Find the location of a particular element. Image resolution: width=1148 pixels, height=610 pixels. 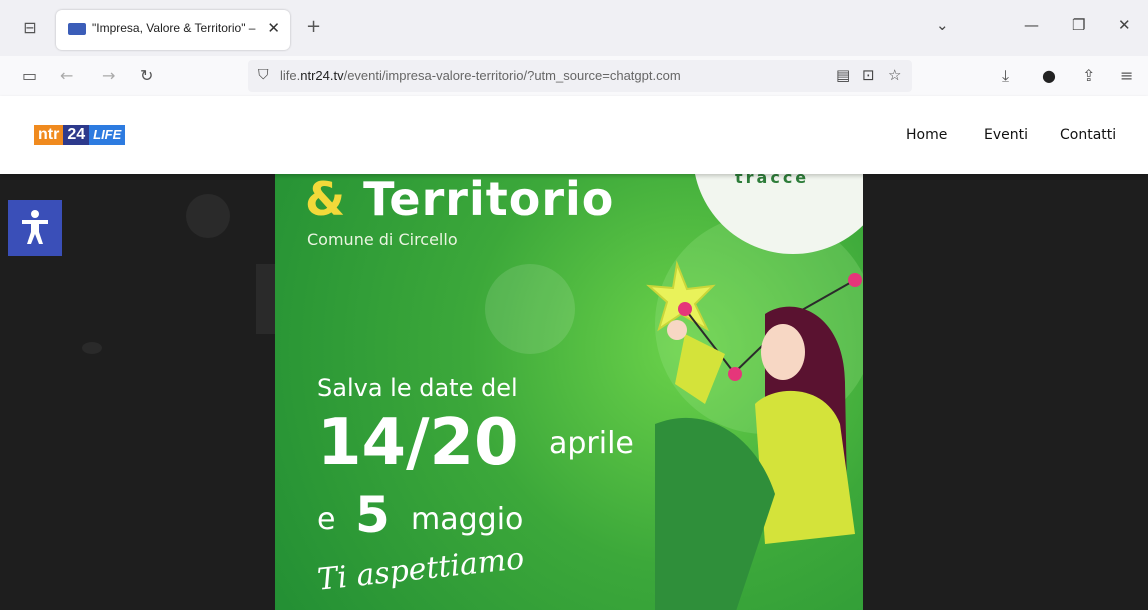

new-tab-icon: + is located at coordinates (313, 26).